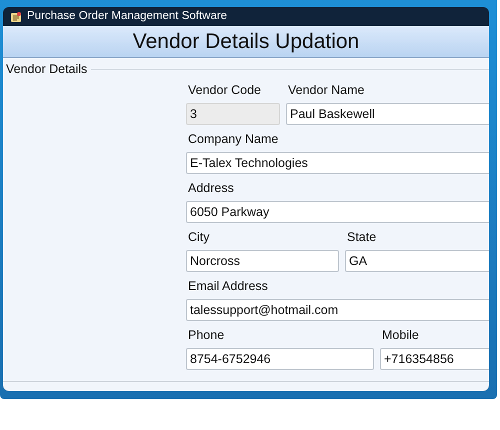  Describe the element at coordinates (47, 69) in the screenshot. I see `group-label: Vendor Details` at that location.